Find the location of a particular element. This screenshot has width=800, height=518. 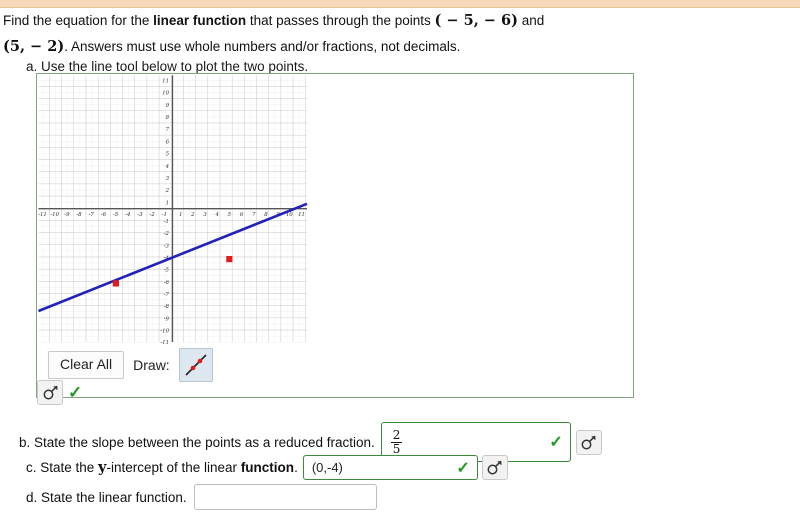

graph-toolbar: Clear All Draw: is located at coordinates (130, 365).